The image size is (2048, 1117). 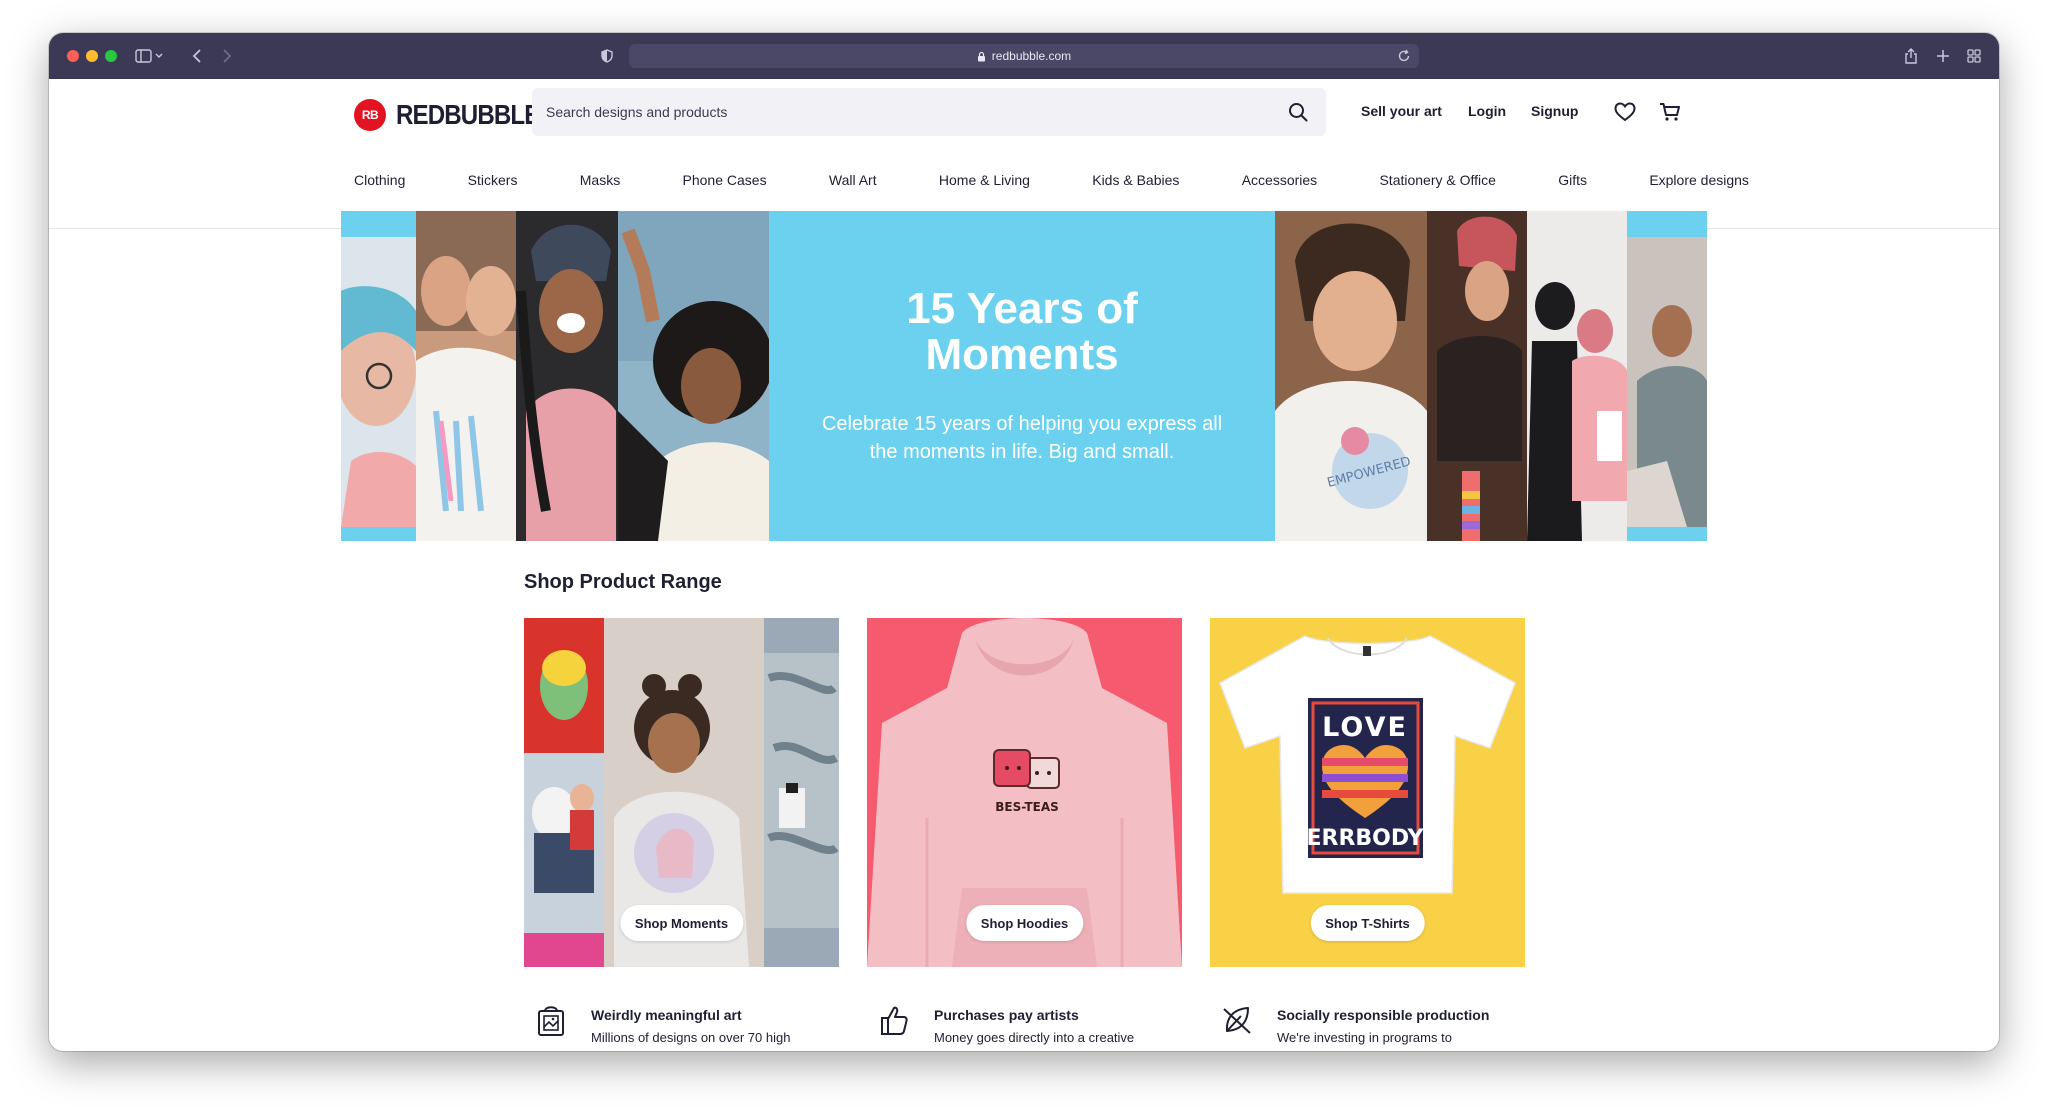 What do you see at coordinates (1022, 331) in the screenshot?
I see `hero-title: 15 Years of Moments` at bounding box center [1022, 331].